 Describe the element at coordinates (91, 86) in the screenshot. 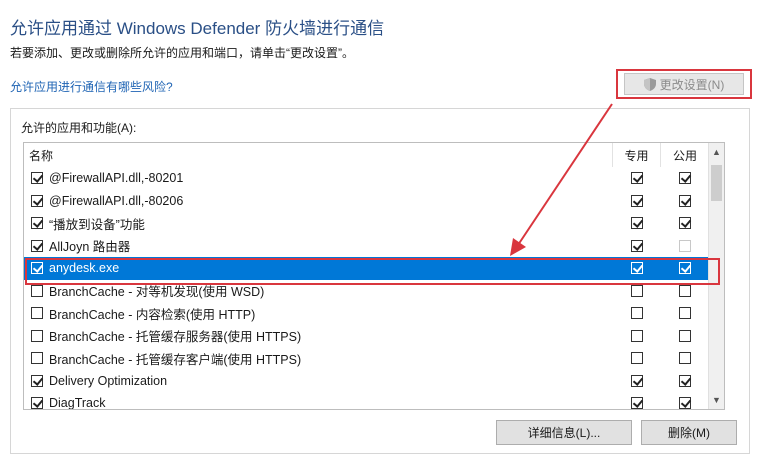

I see `risk-link: 允许应用进行通信有哪些风险?` at that location.